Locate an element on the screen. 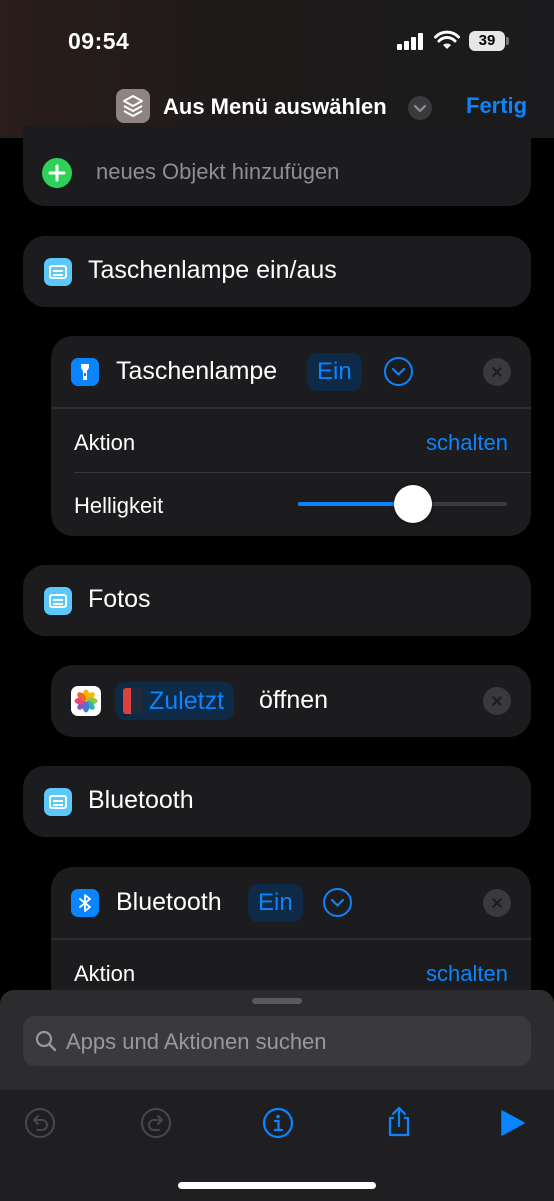 The height and width of the screenshot is (1201, 554). album-token: Zuletzt is located at coordinates (175, 701).